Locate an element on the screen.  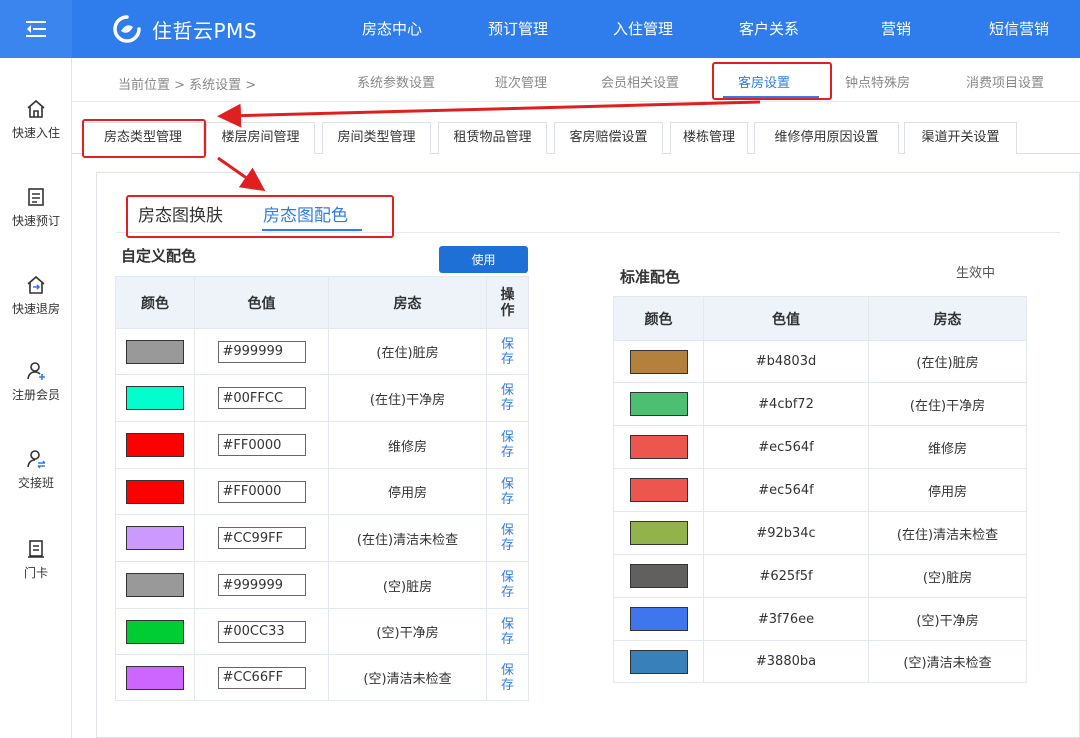
subnav-member-settings: 会员相关设置 is located at coordinates (640, 81).